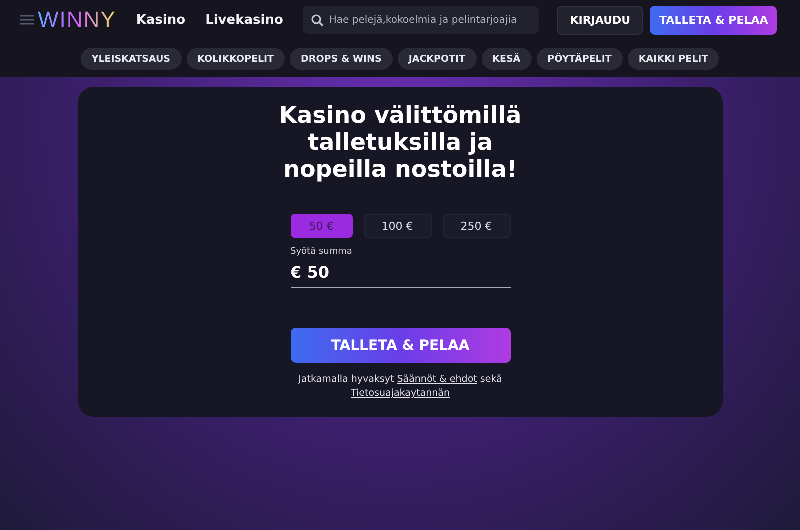 Image resolution: width=800 pixels, height=530 pixels. I want to click on amount-option: 100 €, so click(398, 226).